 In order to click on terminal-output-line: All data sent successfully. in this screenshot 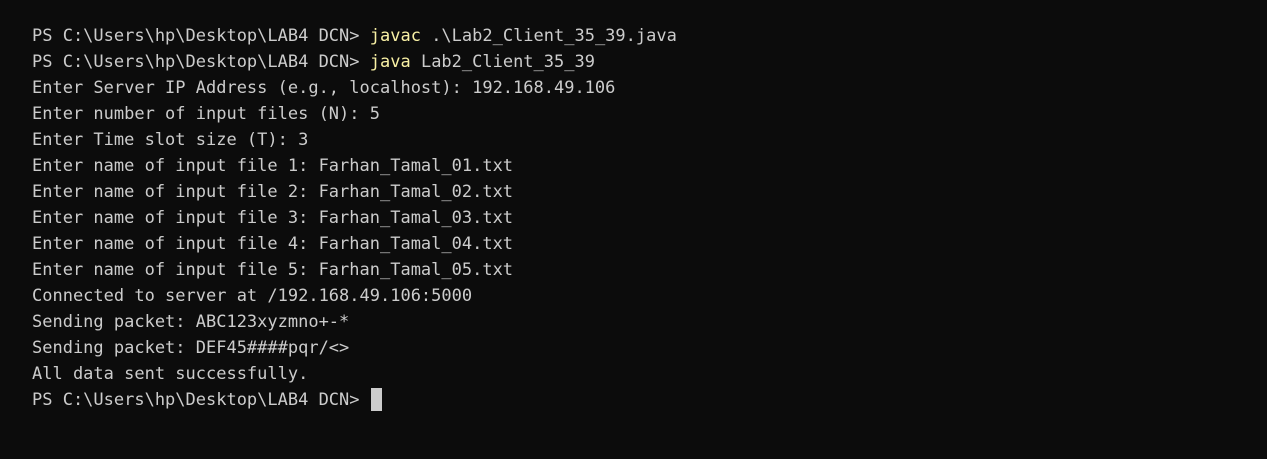, I will do `click(170, 374)`.